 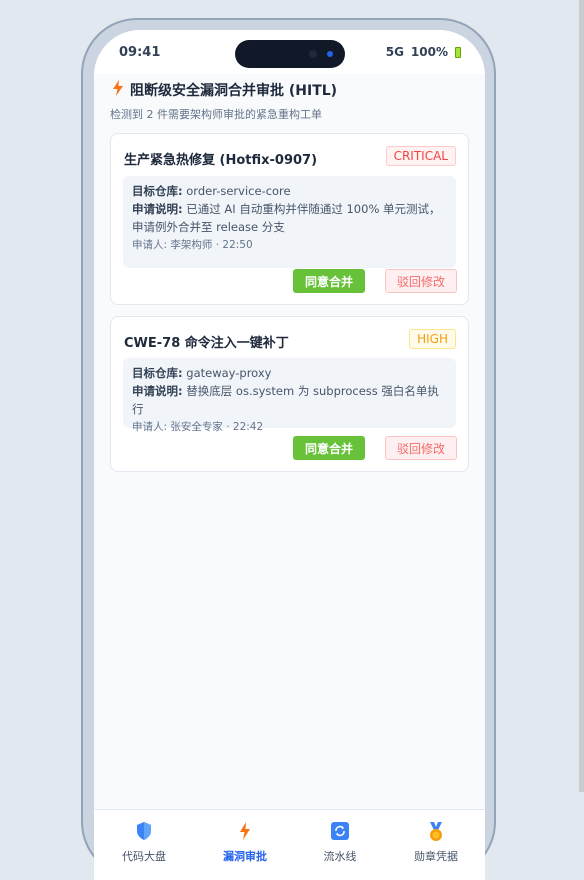 What do you see at coordinates (216, 114) in the screenshot?
I see `page-subtitle: 检测到 2 件需要架构师审批的紧急重构工单` at bounding box center [216, 114].